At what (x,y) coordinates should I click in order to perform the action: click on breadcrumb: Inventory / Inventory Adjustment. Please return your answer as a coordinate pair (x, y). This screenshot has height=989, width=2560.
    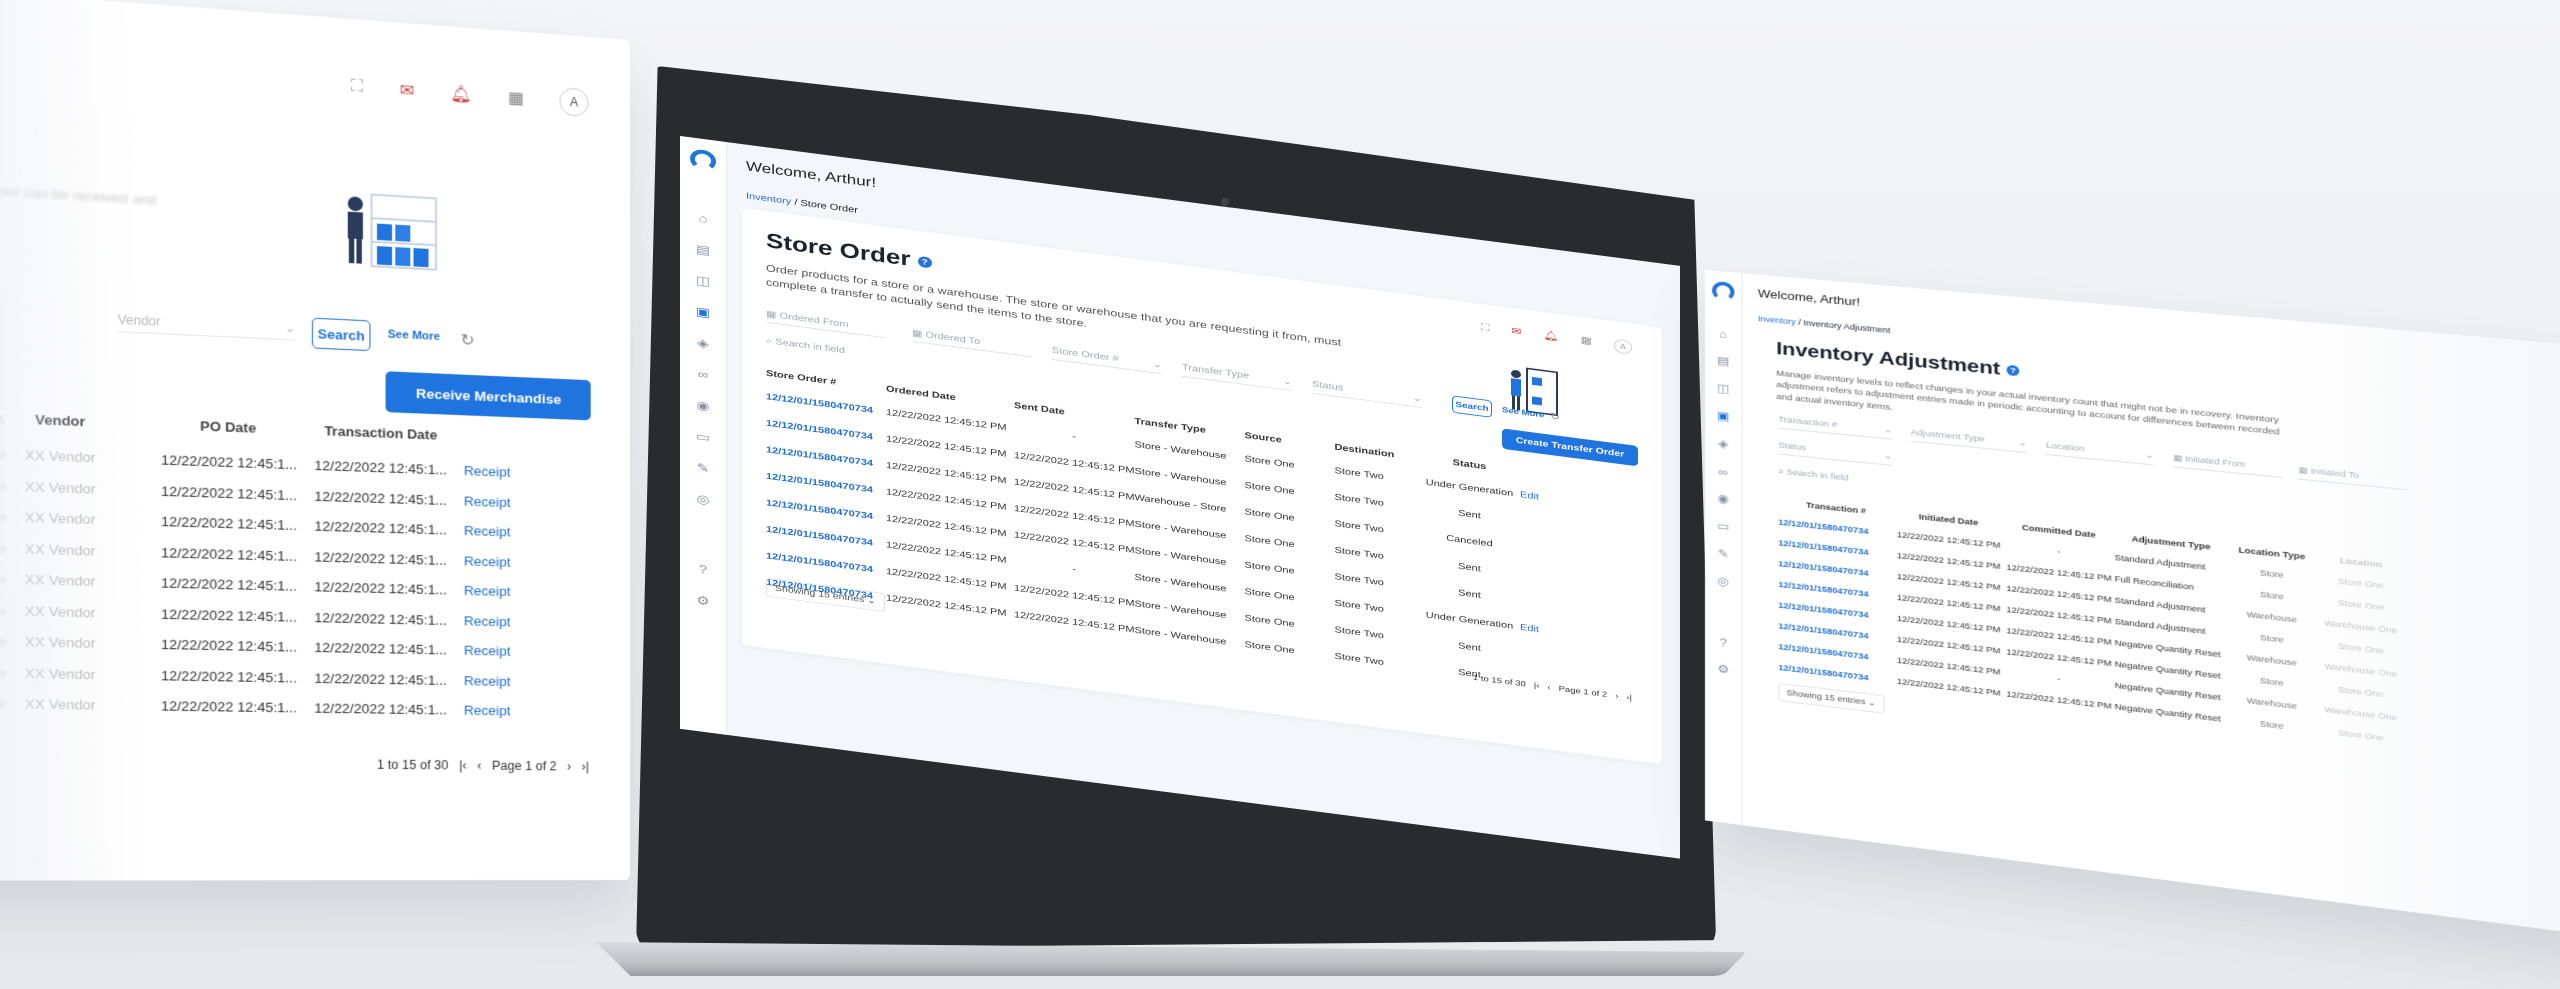
    Looking at the image, I should click on (1824, 324).